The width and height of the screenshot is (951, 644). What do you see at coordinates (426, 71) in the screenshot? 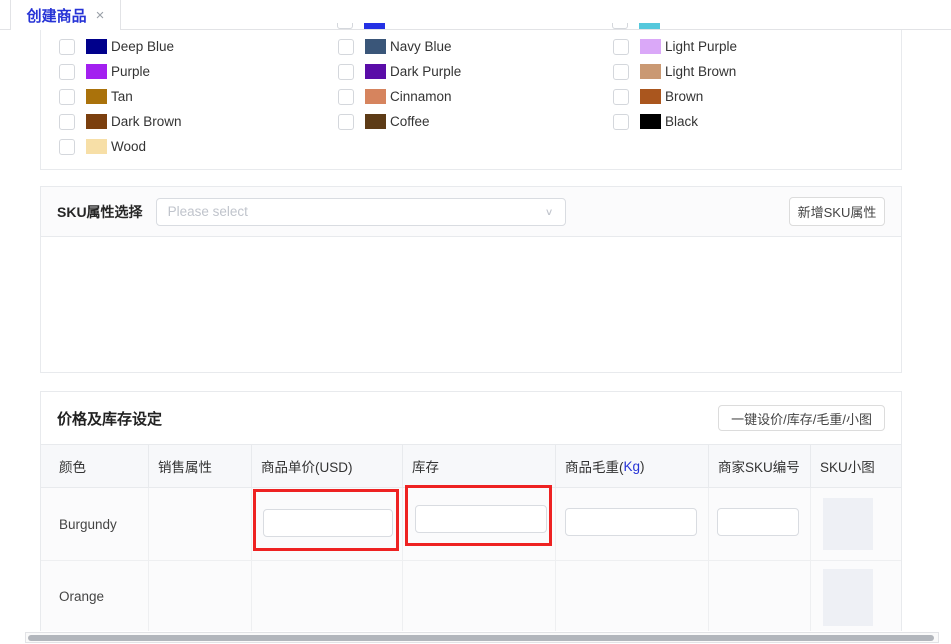
I see `color-option-label: Dark Purple` at bounding box center [426, 71].